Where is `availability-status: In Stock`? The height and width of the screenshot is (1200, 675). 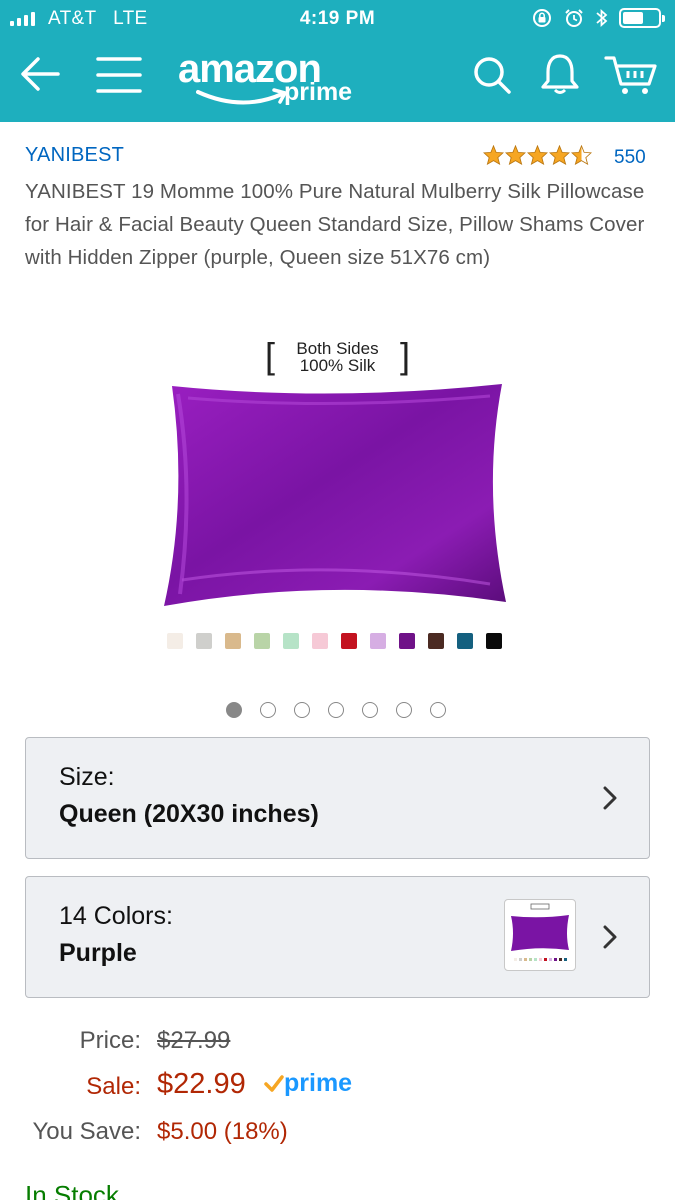 availability-status: In Stock is located at coordinates (72, 1190).